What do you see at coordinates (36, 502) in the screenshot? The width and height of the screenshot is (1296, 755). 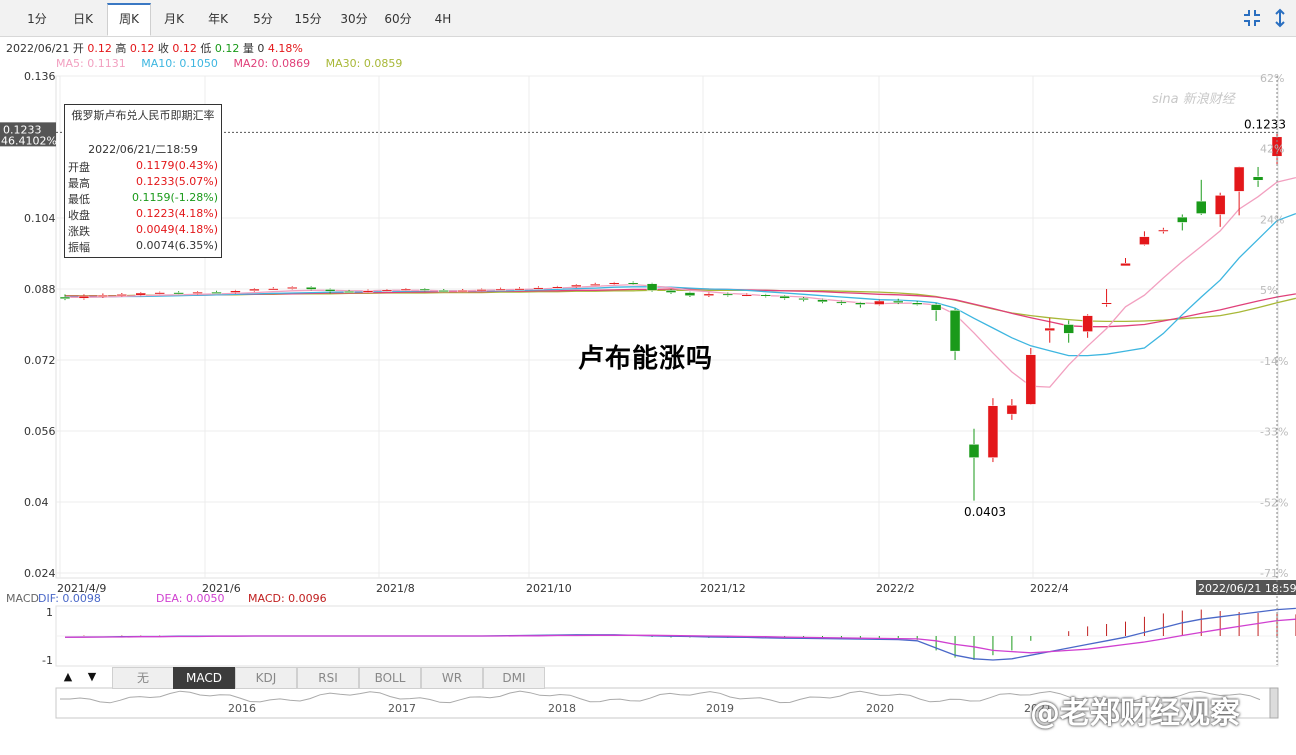 I see `y-tick-label: 0.04` at bounding box center [36, 502].